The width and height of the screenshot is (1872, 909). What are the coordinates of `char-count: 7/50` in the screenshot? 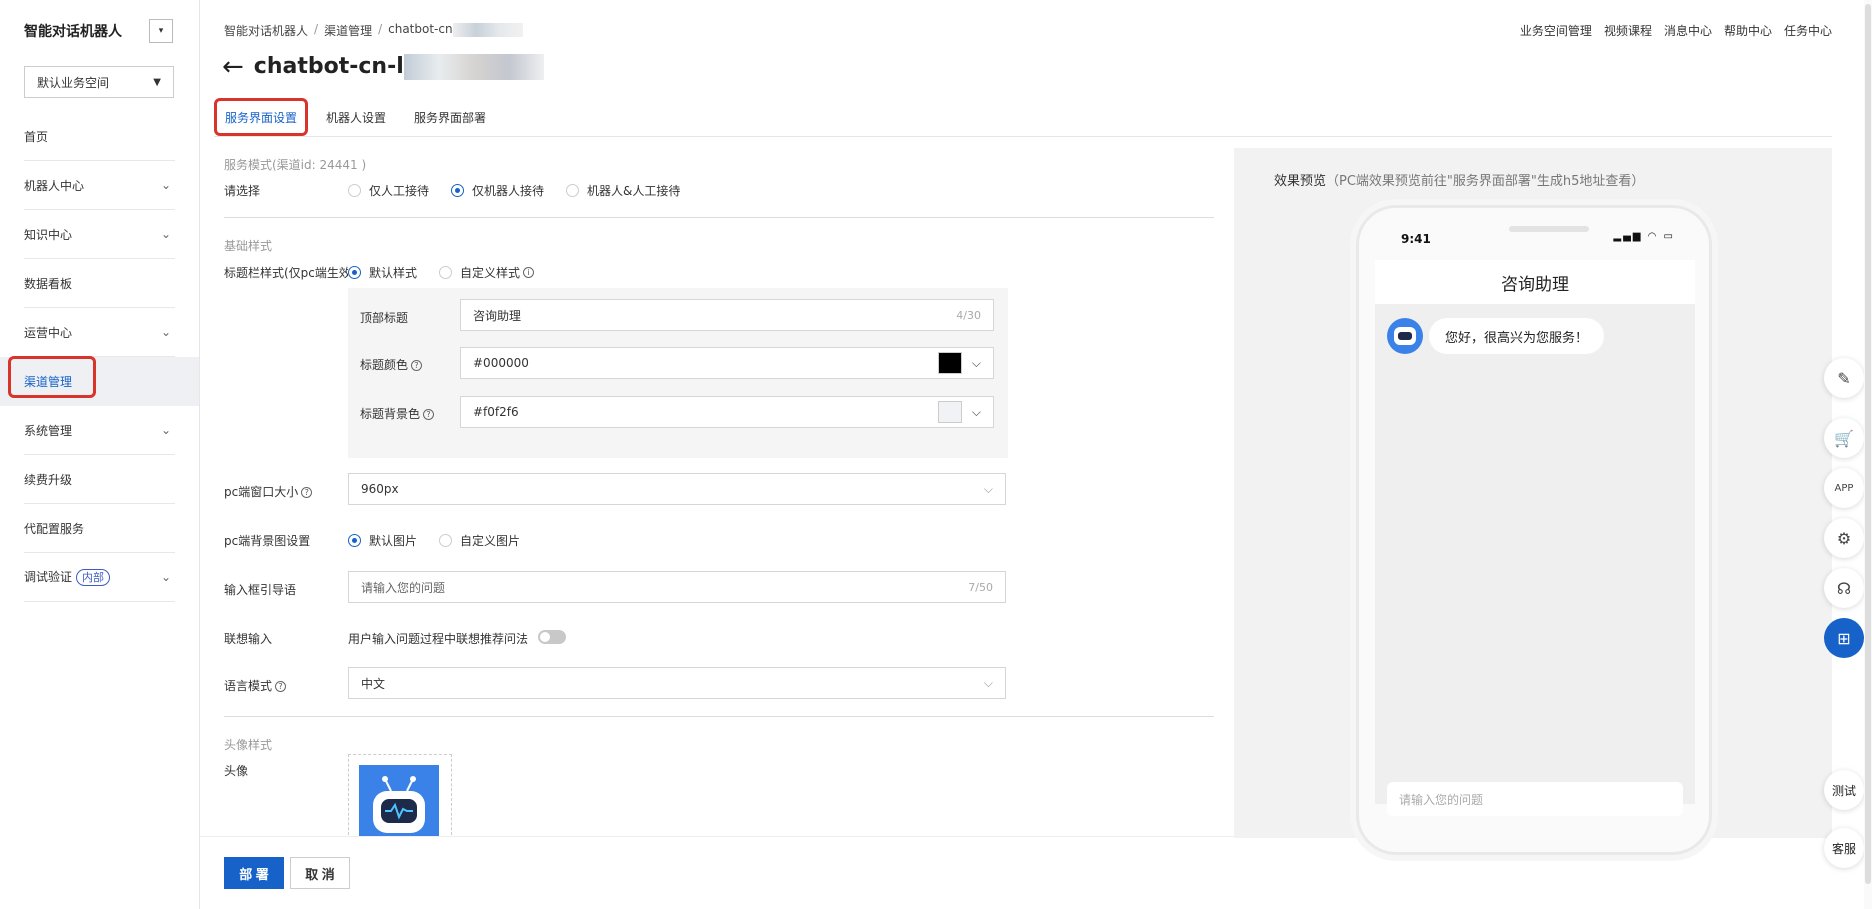 It's located at (980, 587).